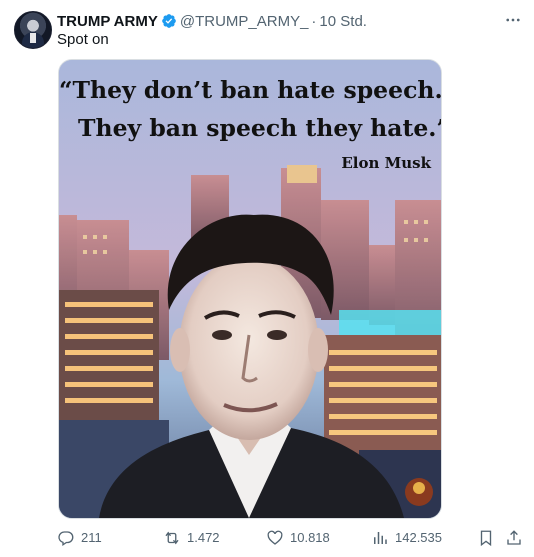 The image size is (534, 557). I want to click on tweet-actions-bar: 211 1.472 10.818 142.535, so click(267, 538).